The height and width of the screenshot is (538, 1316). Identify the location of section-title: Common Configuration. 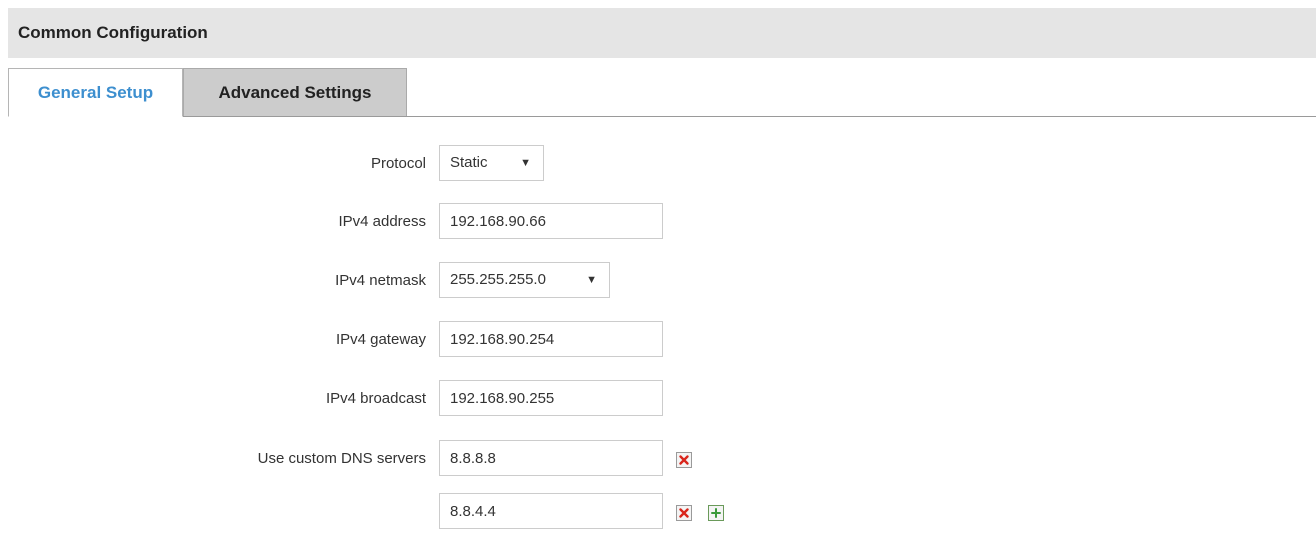
(113, 32).